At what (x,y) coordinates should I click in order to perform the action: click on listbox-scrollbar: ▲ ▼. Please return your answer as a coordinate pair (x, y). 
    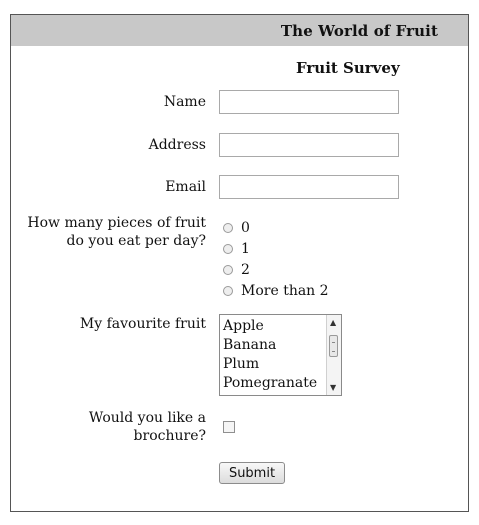
    Looking at the image, I should click on (333, 355).